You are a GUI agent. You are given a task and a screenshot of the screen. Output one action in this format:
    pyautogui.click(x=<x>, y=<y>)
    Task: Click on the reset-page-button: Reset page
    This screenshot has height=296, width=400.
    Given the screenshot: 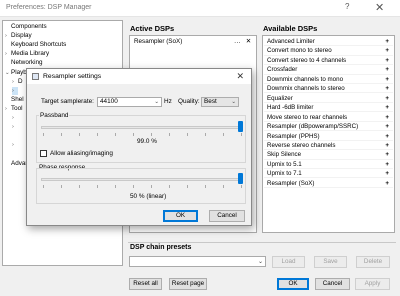 What is the action you would take?
    pyautogui.click(x=188, y=284)
    